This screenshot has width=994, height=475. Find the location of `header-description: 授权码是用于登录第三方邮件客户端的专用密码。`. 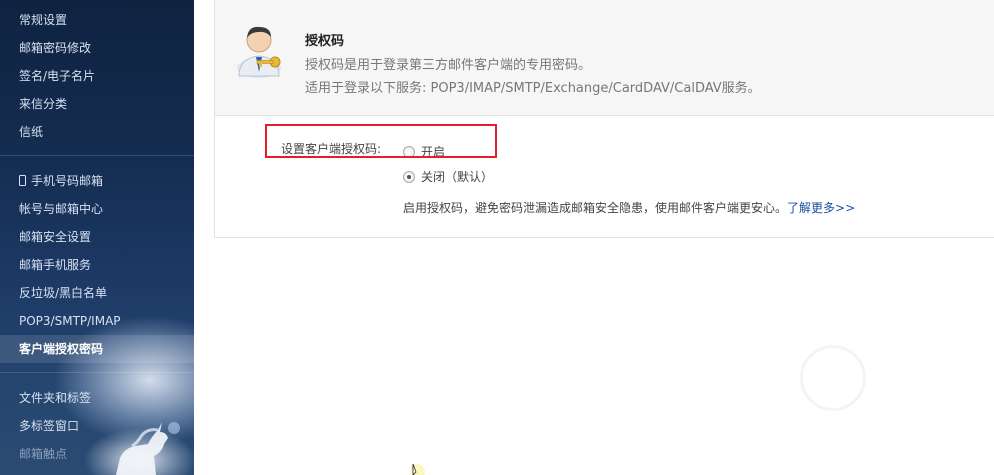

header-description: 授权码是用于登录第三方邮件客户端的专用密码。 is located at coordinates (448, 65).